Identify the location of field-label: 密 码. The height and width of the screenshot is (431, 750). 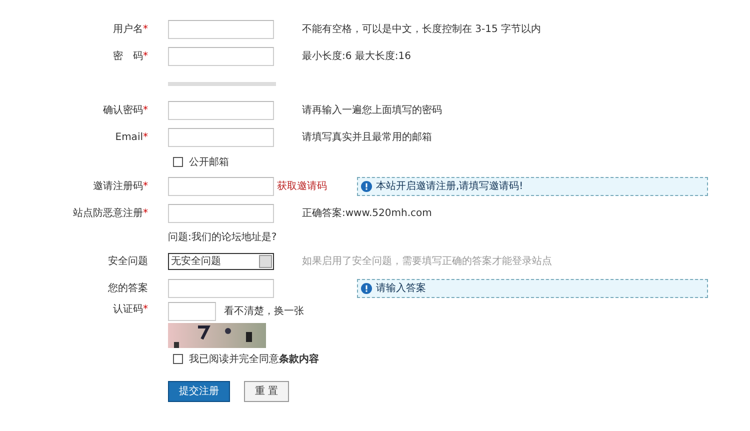
(128, 56).